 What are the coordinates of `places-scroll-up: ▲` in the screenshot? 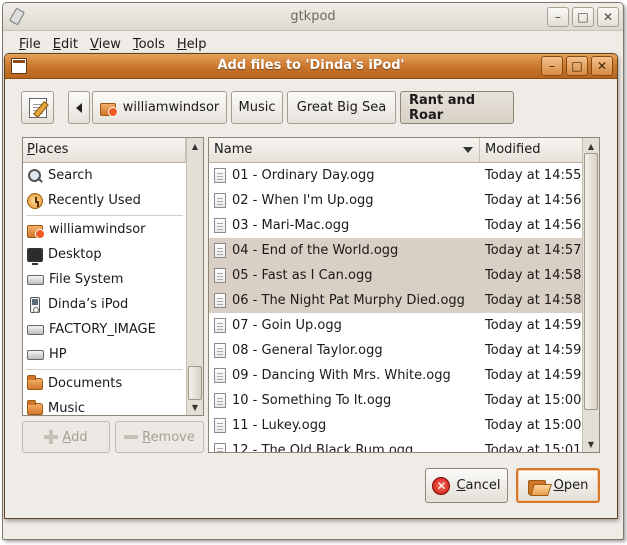 It's located at (195, 146).